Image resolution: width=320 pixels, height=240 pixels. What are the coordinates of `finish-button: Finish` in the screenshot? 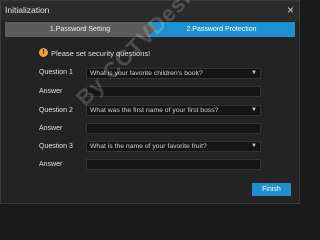 It's located at (271, 189).